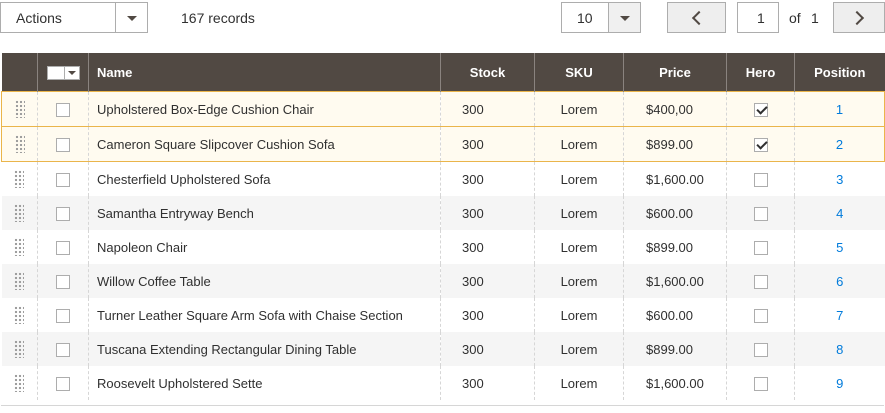  I want to click on position-link: 7, so click(839, 315).